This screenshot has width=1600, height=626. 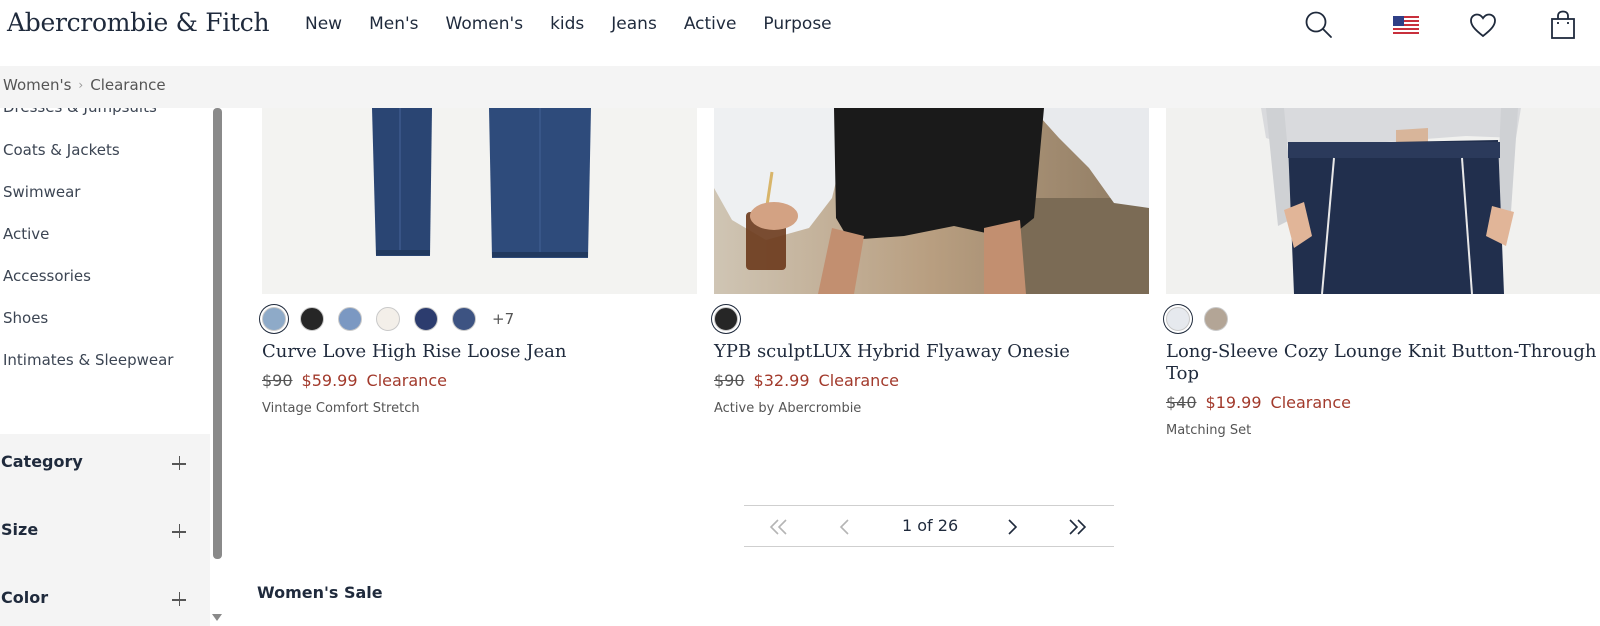 I want to click on sidebar-scrollbar-thumb, so click(x=217, y=333).